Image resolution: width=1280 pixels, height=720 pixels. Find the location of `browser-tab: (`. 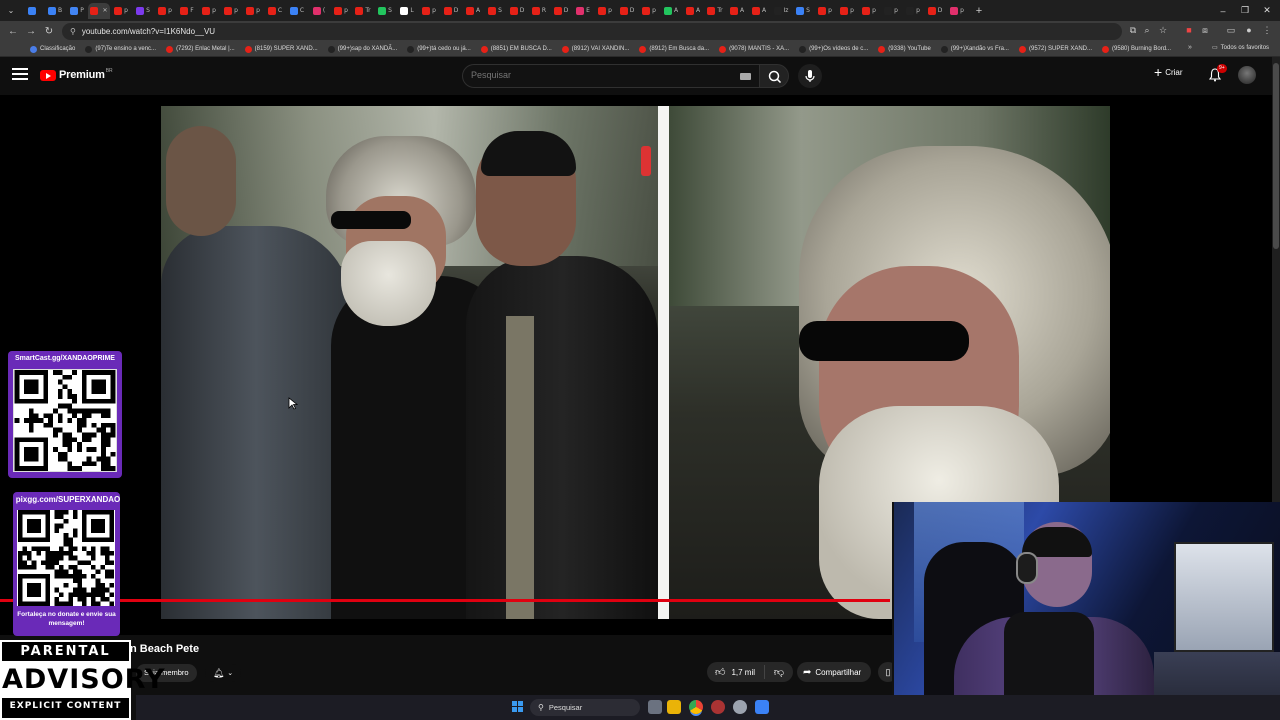

browser-tab: ( is located at coordinates (319, 11).